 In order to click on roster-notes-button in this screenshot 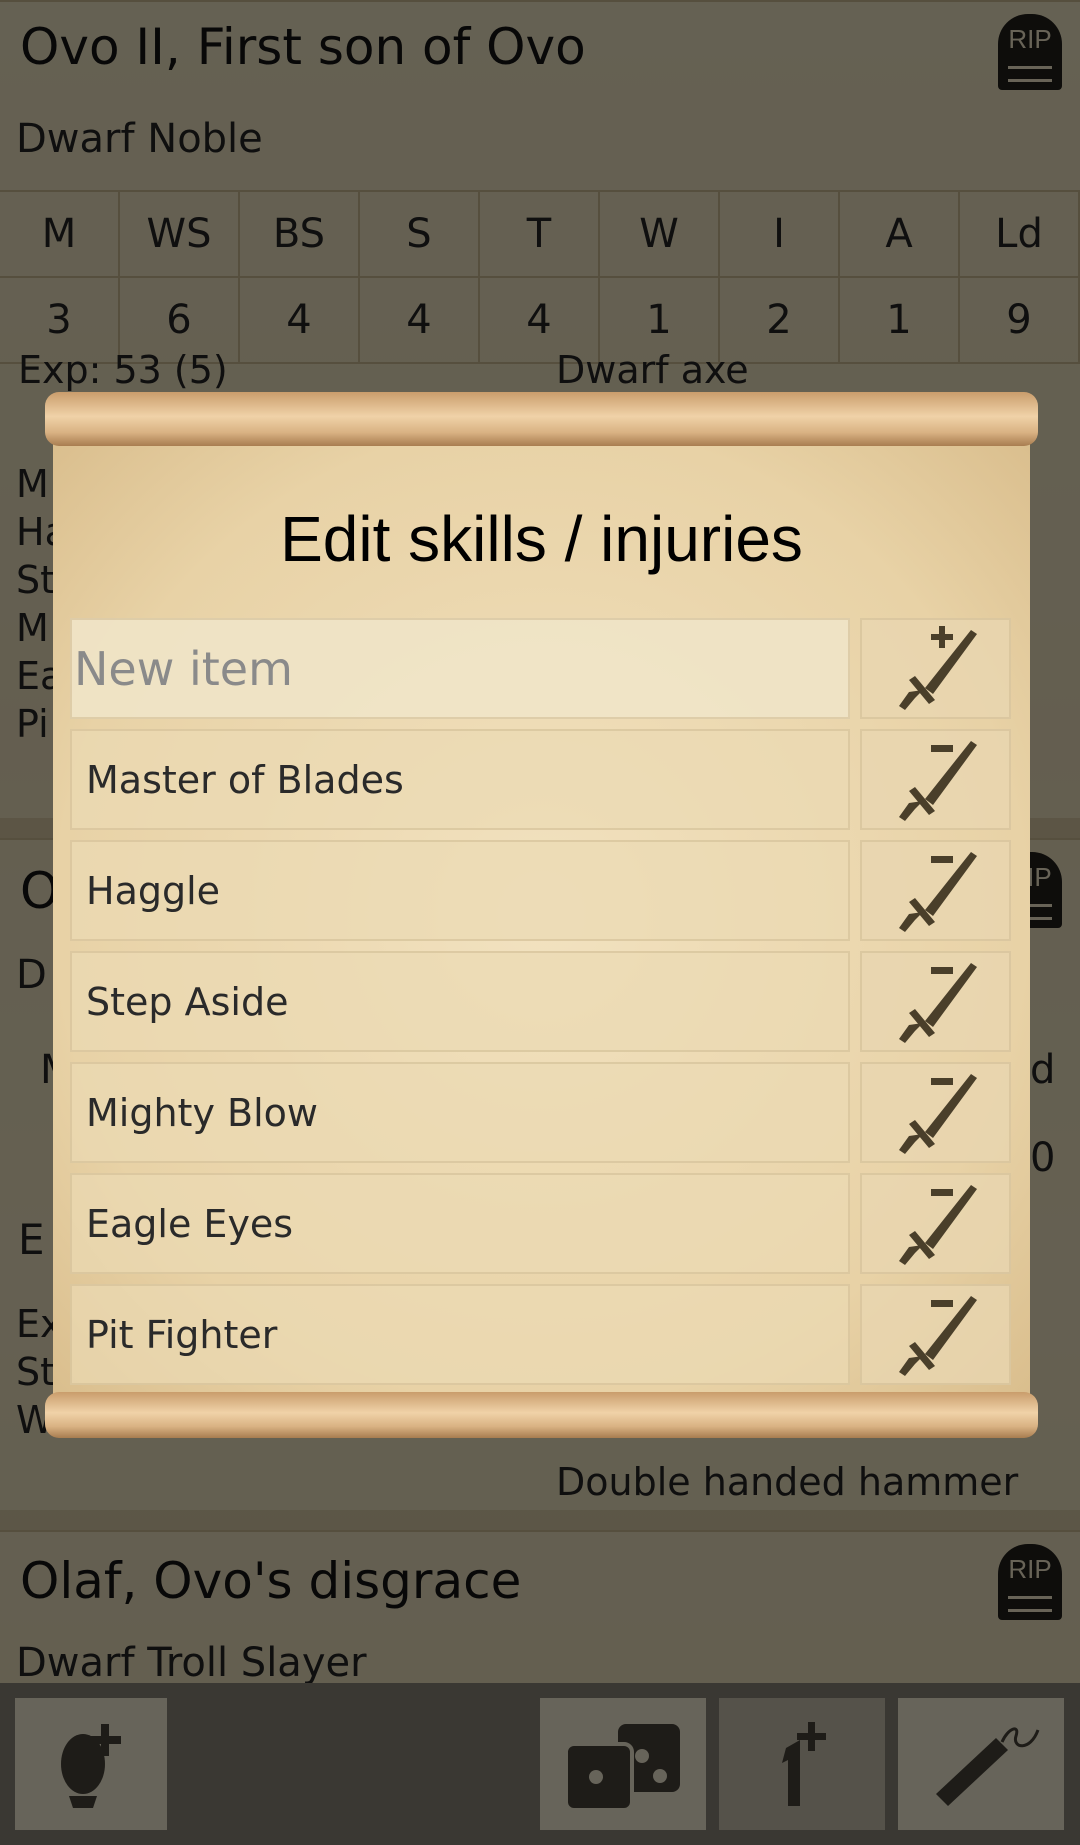, I will do `click(981, 1764)`.